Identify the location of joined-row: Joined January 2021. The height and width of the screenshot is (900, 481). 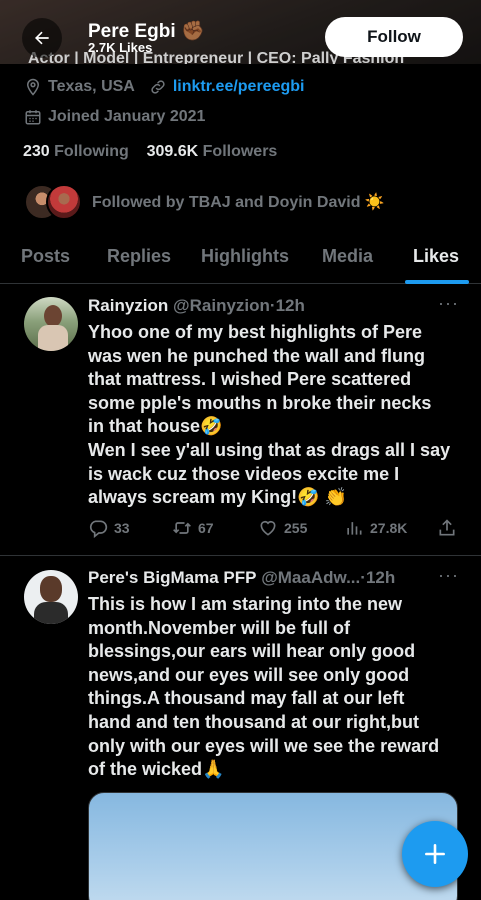
(114, 117).